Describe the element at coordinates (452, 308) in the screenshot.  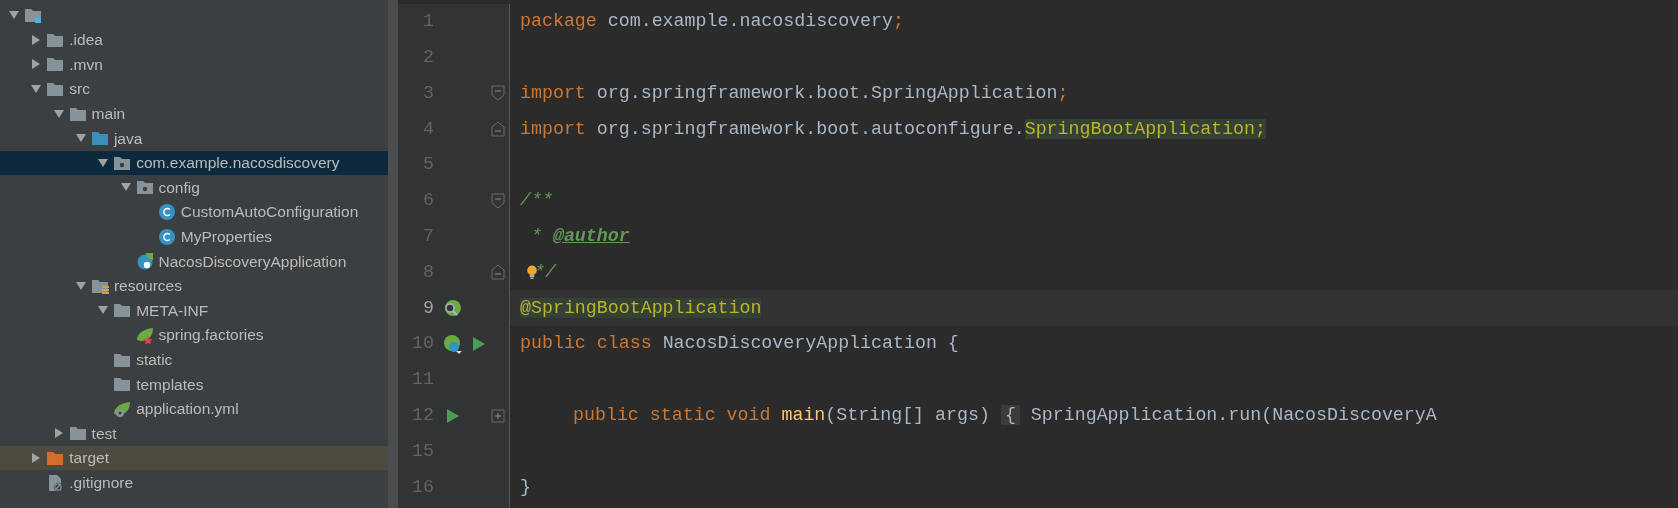
I see `bean-search-icon` at that location.